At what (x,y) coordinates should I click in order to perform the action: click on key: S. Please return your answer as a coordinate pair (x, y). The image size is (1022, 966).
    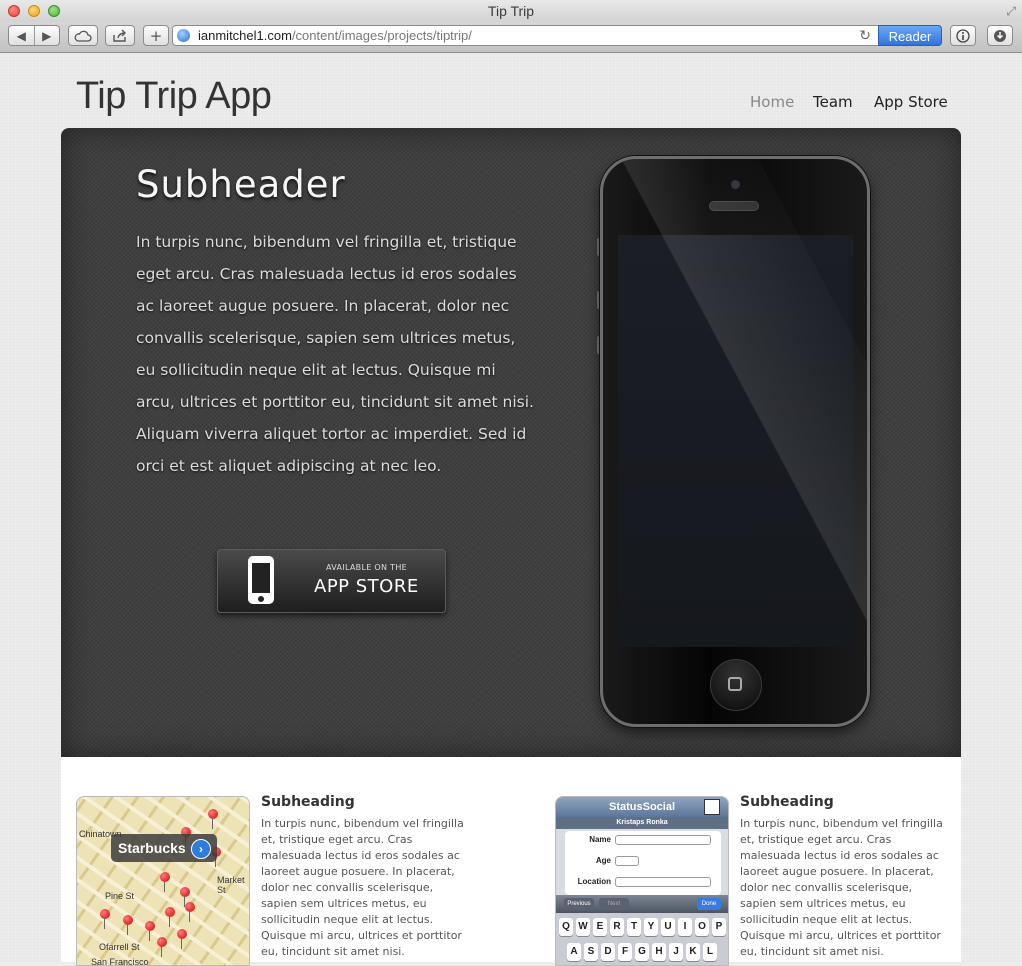
    Looking at the image, I should click on (591, 952).